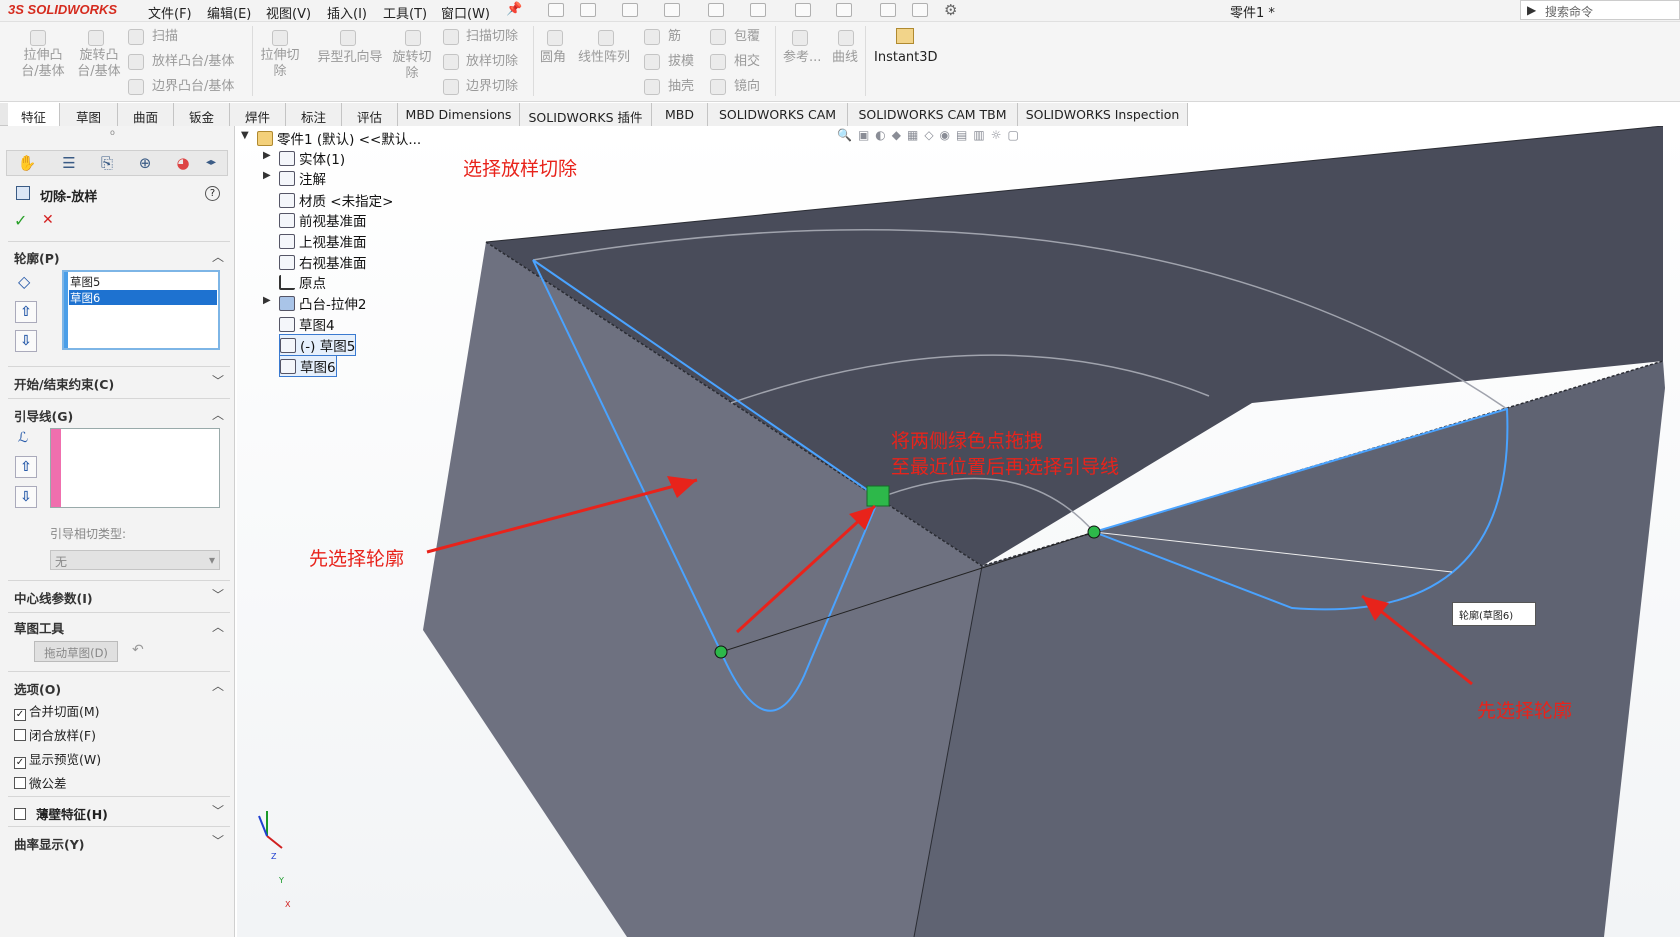  I want to click on revolve-cut-icon, so click(413, 38).